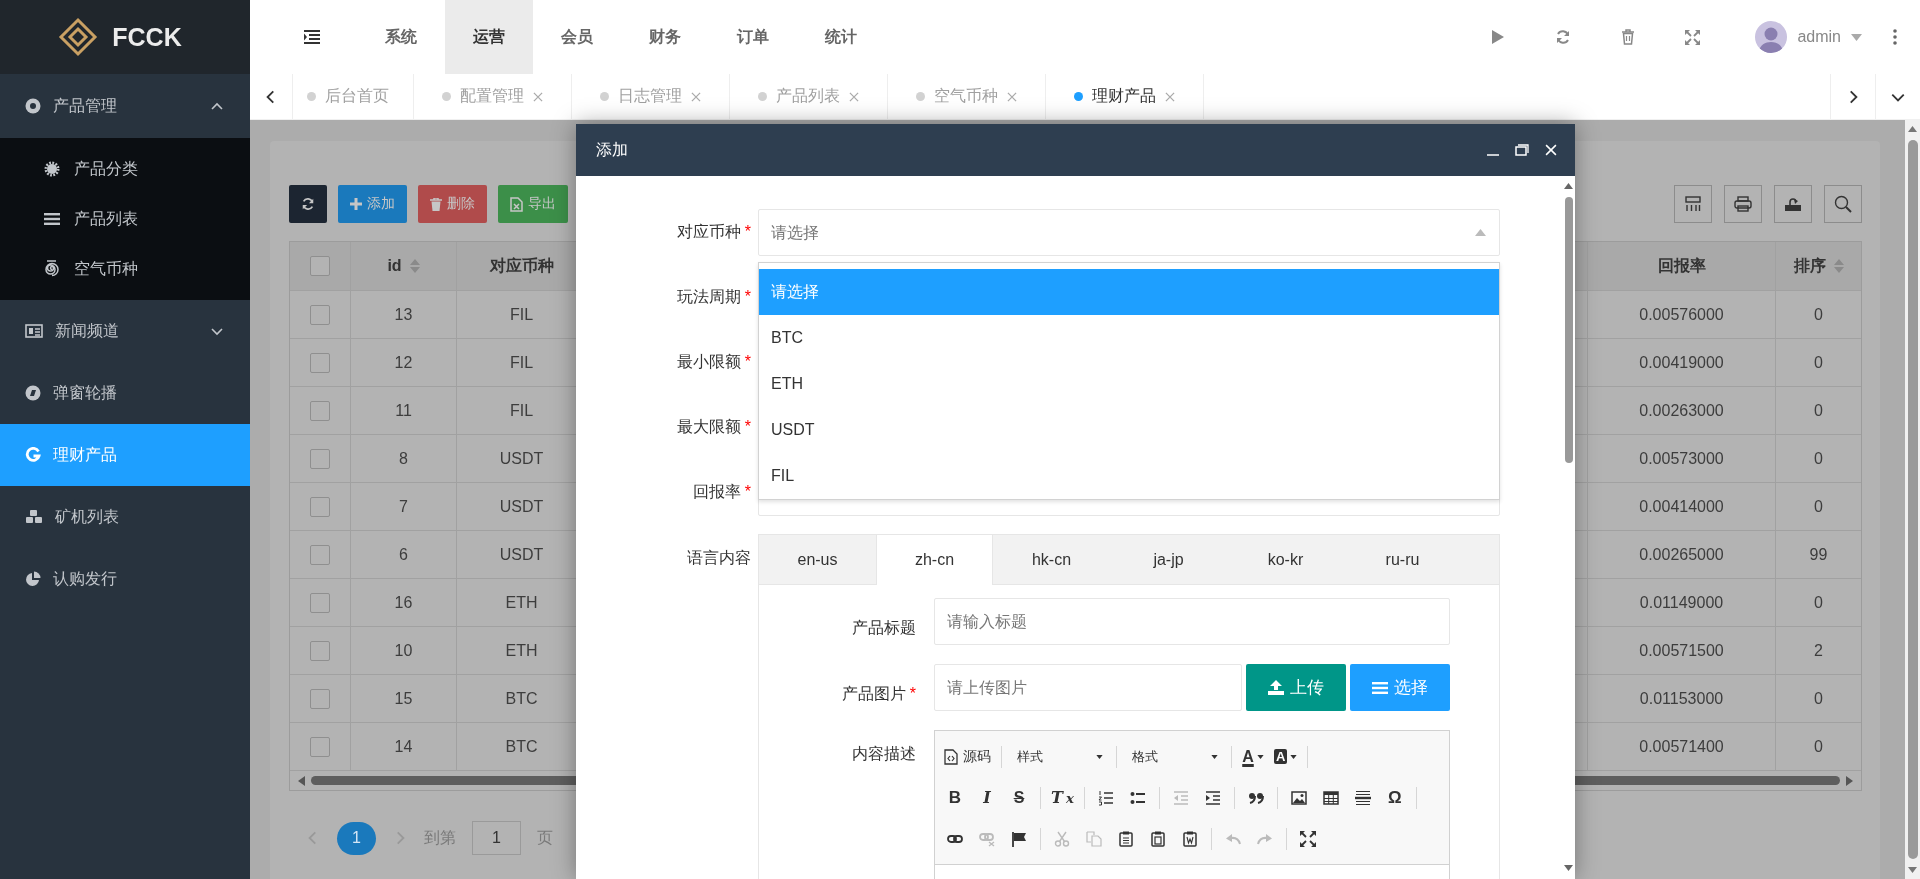  I want to click on table-cell: 0.00573000, so click(1682, 458).